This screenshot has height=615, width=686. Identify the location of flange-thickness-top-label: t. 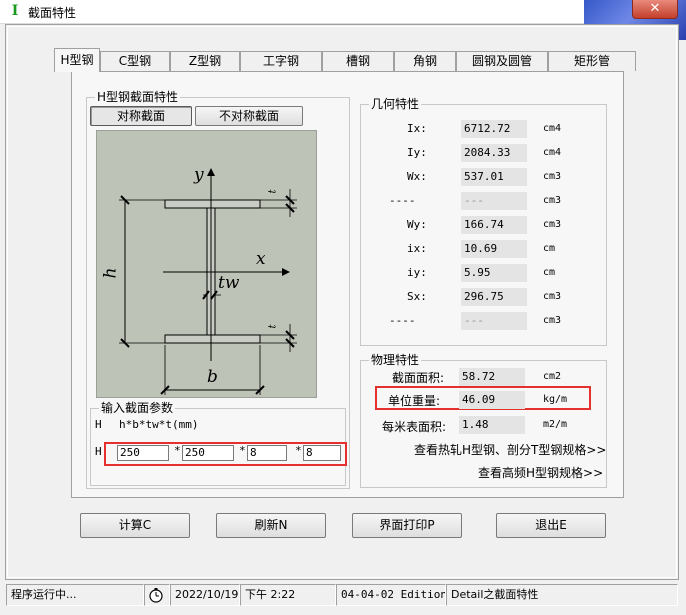
(273, 191).